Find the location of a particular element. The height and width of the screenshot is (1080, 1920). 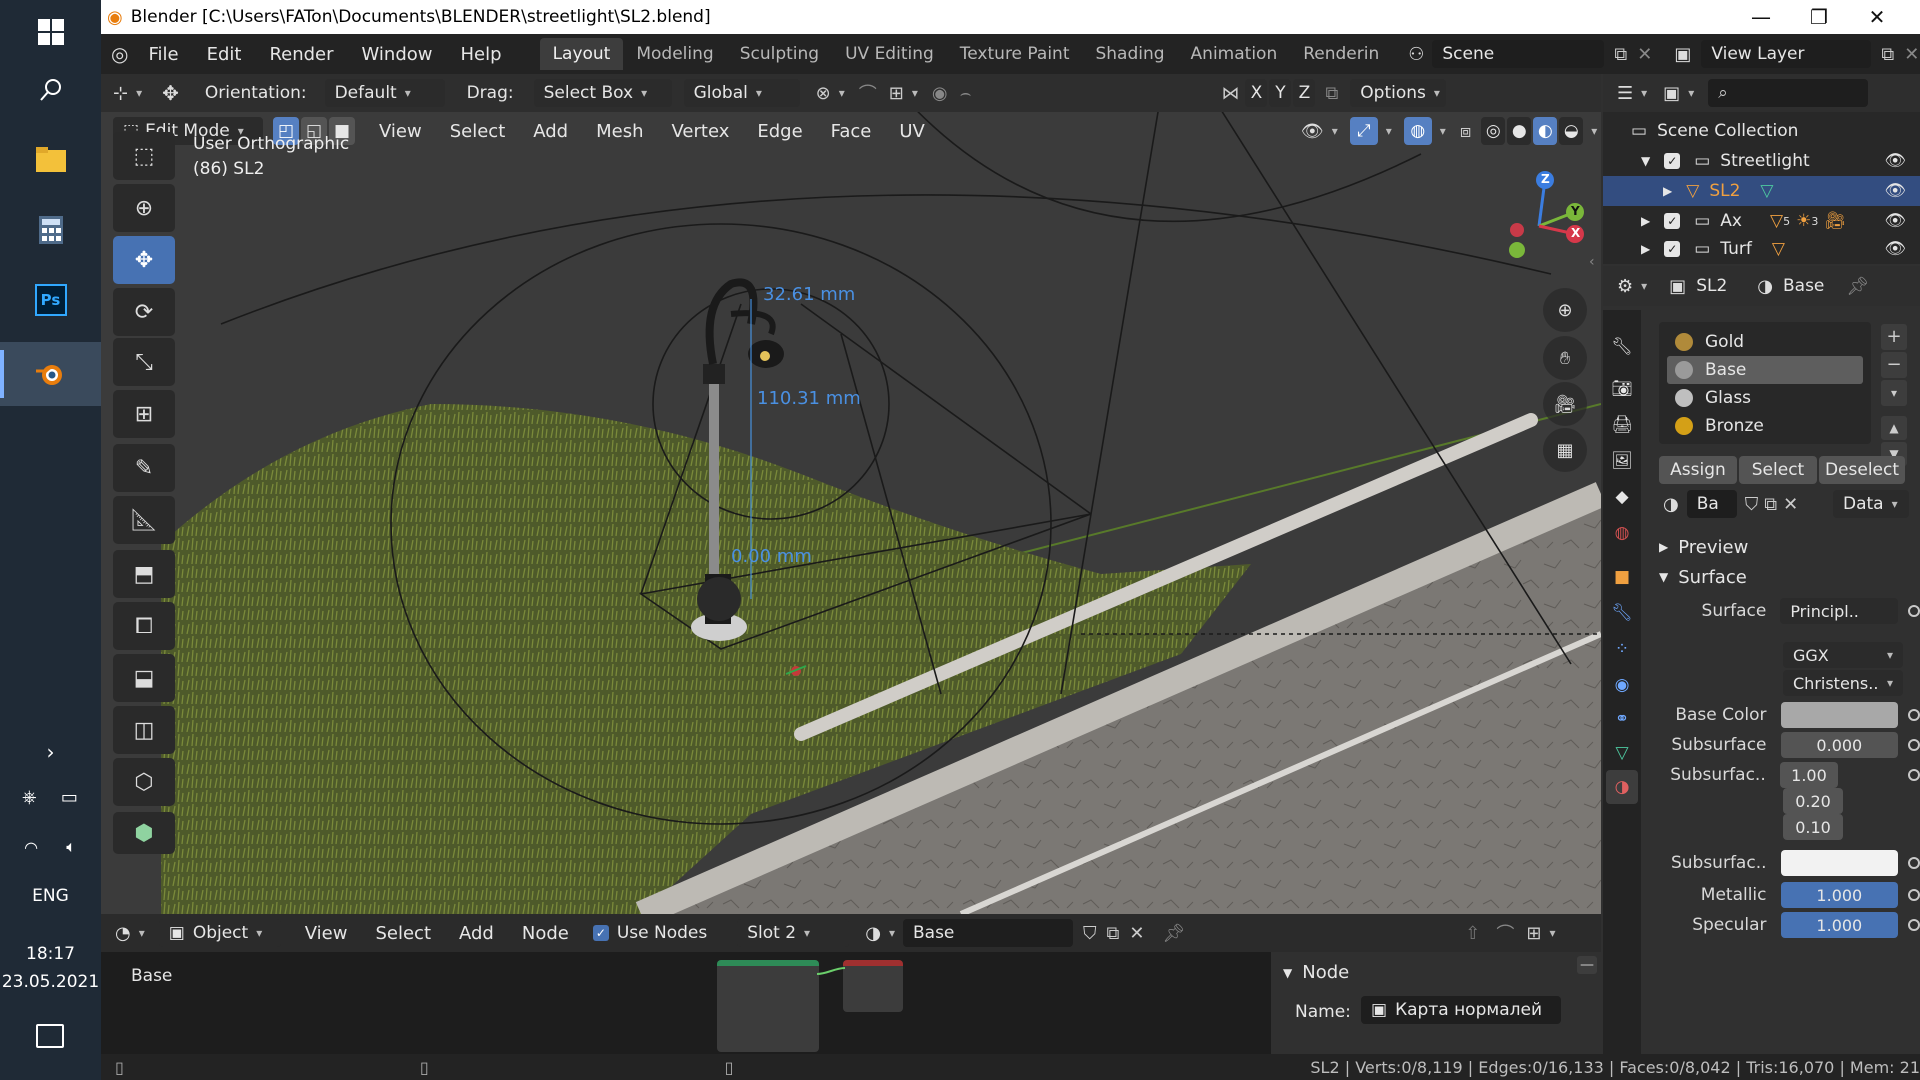

tab-sculpting: Sculpting is located at coordinates (779, 54).